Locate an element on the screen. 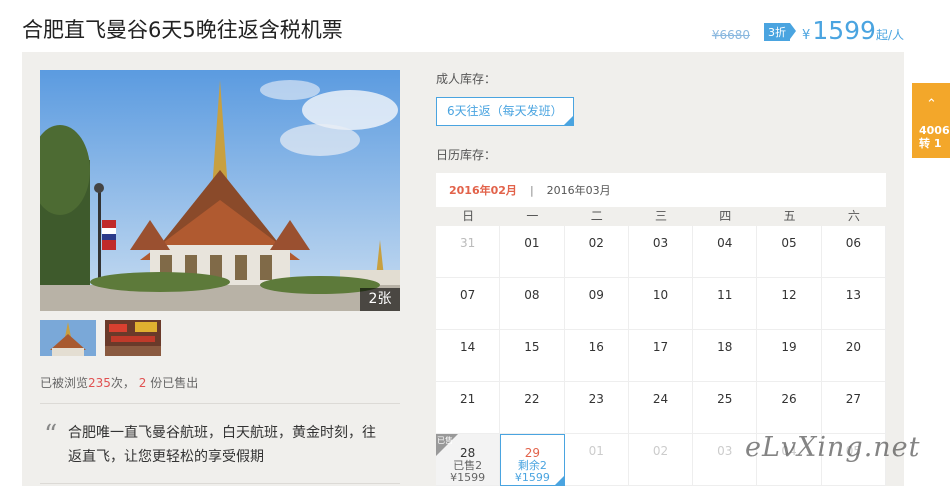 The image size is (950, 486). day-number: 11 is located at coordinates (725, 295).